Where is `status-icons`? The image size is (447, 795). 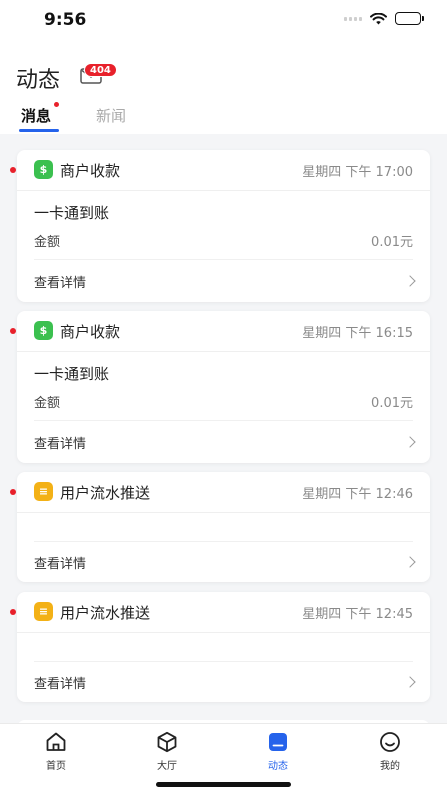
status-icons is located at coordinates (384, 18).